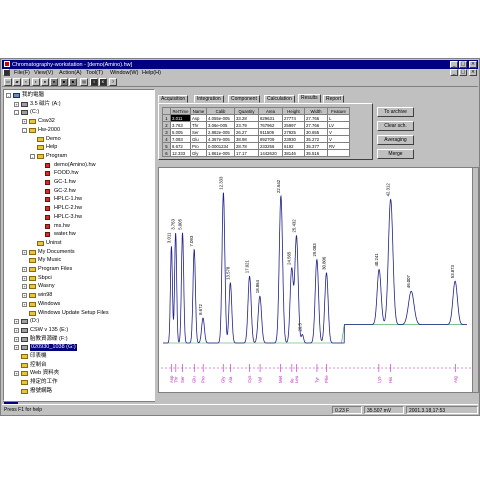  Describe the element at coordinates (473, 64) in the screenshot. I see `close-button: ×` at that location.